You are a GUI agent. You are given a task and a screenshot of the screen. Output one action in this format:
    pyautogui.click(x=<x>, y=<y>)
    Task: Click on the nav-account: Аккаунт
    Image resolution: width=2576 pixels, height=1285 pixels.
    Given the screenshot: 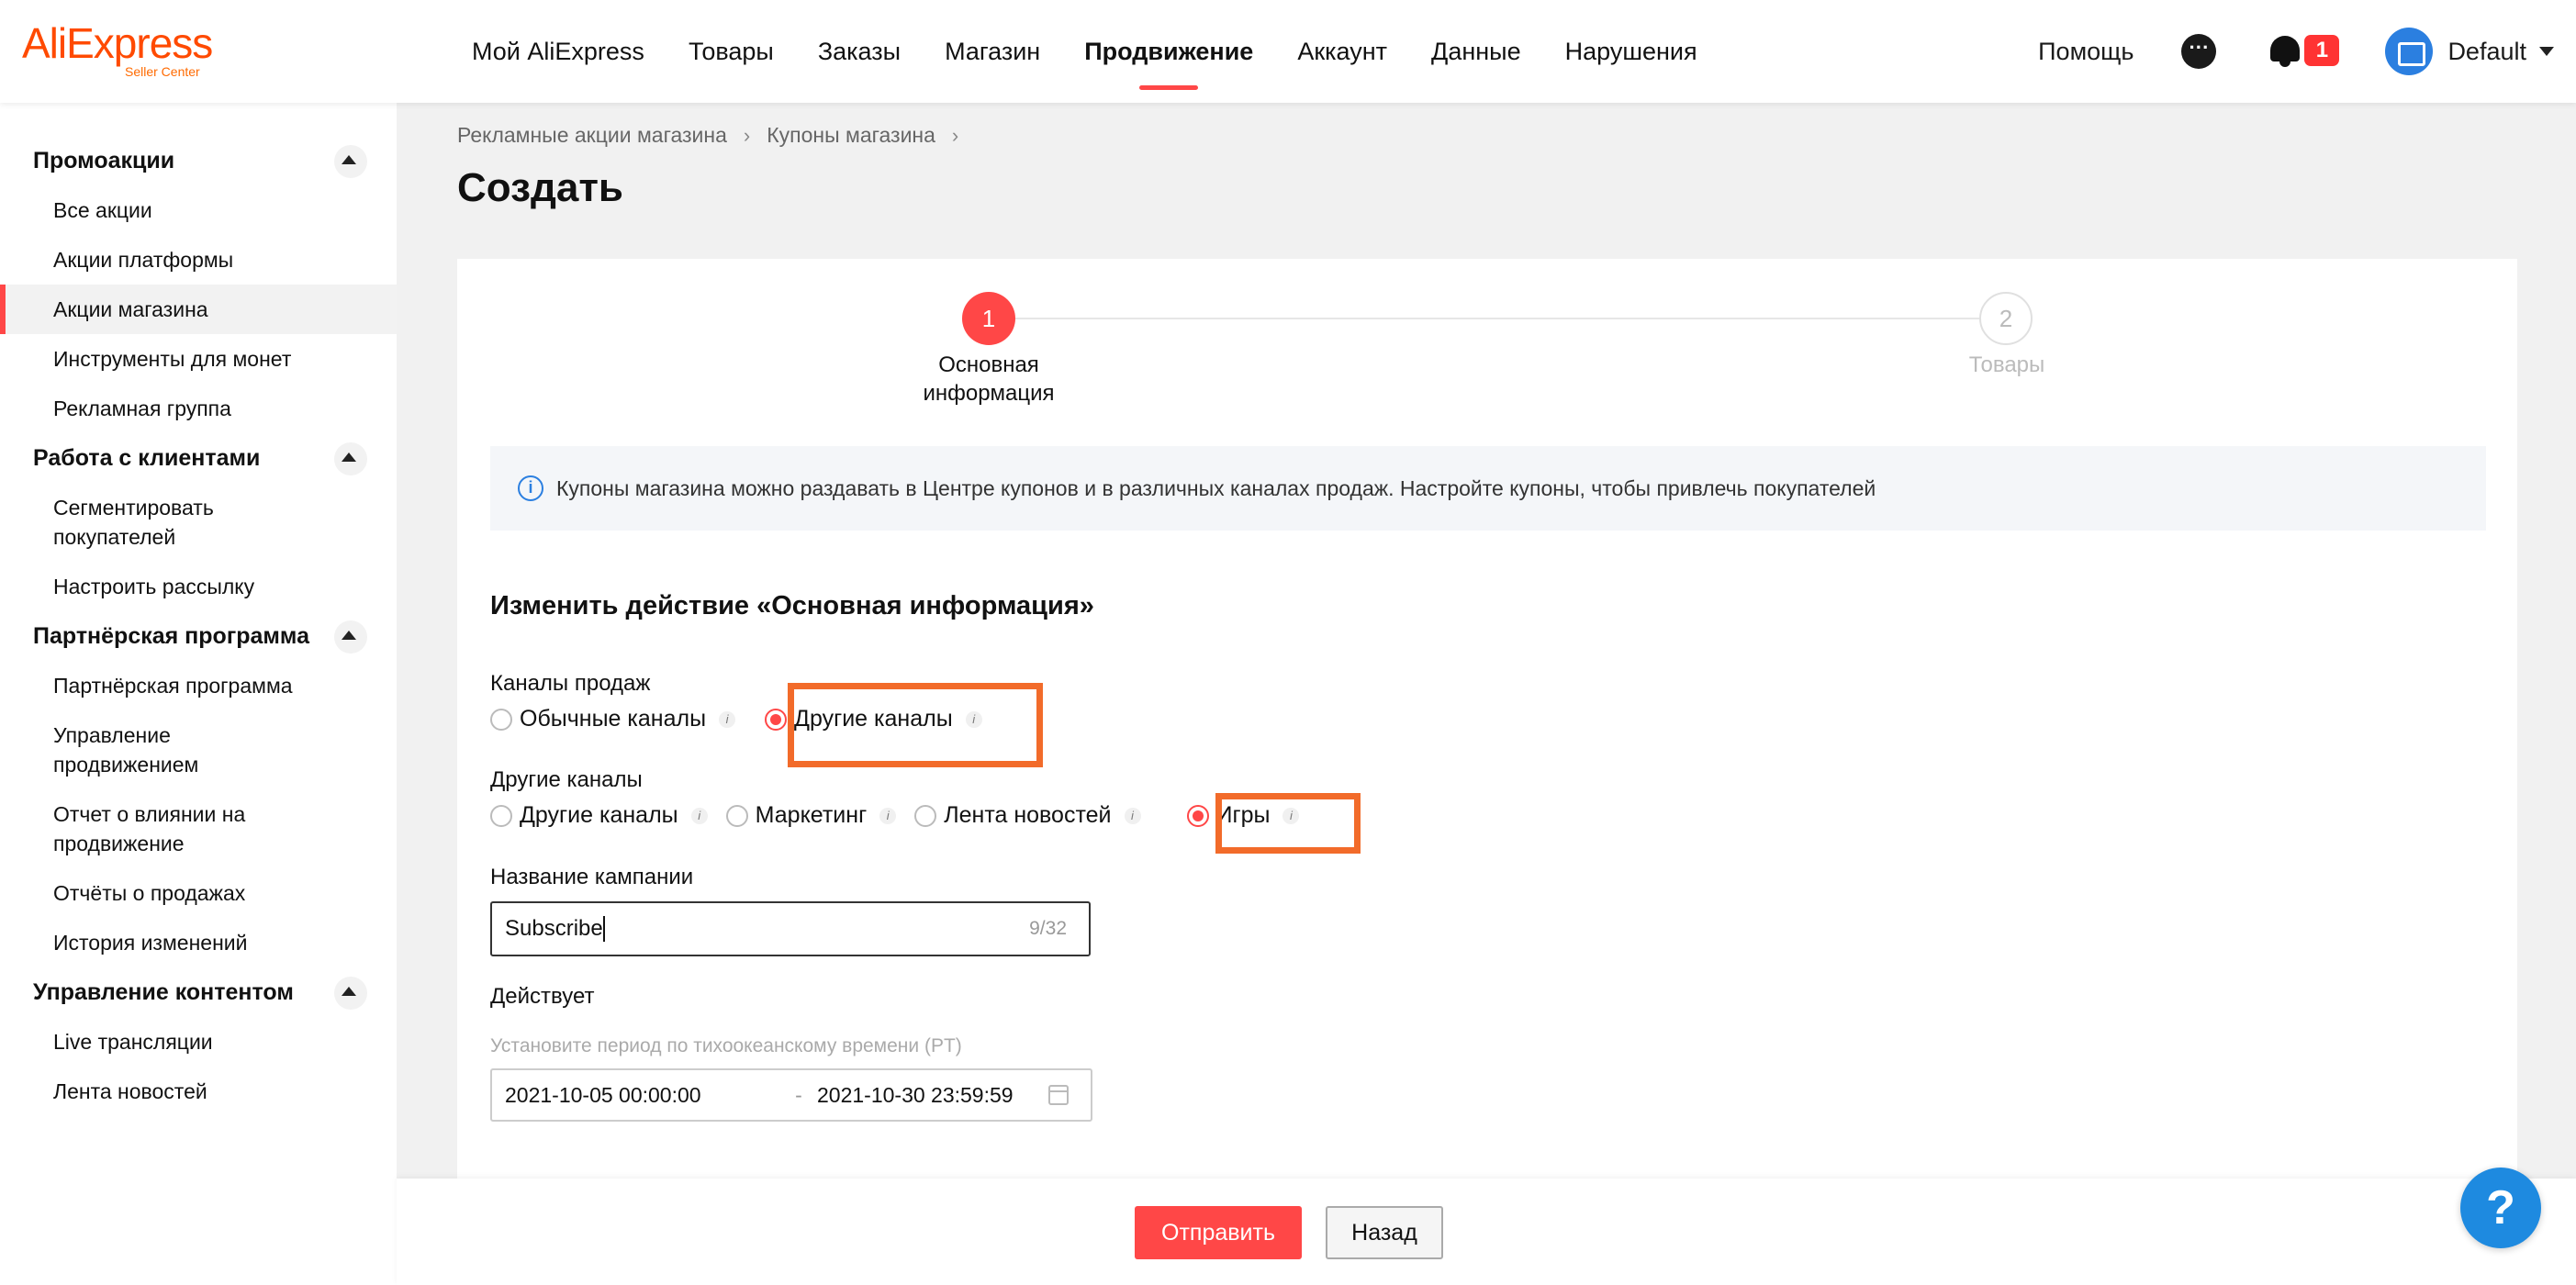 What is the action you would take?
    pyautogui.click(x=1342, y=51)
    